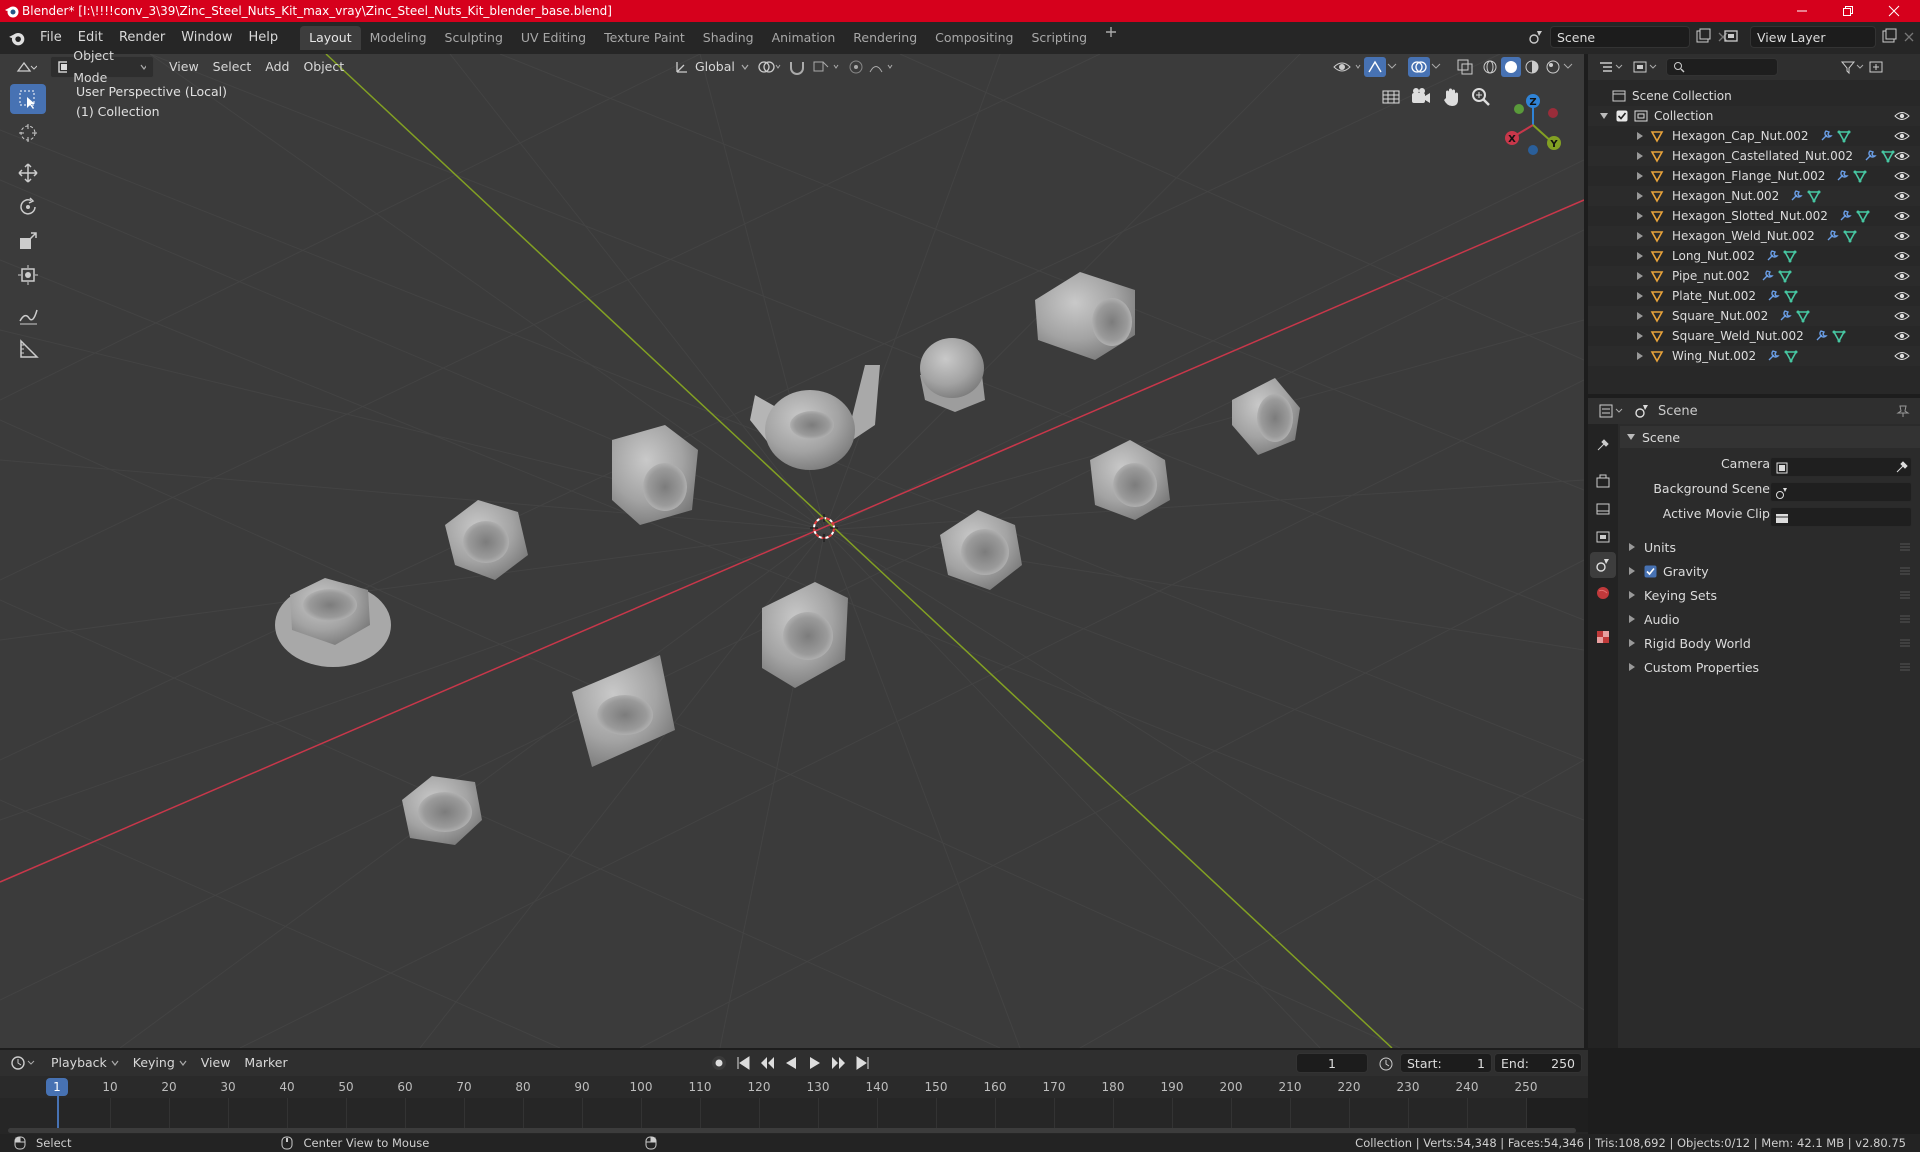  What do you see at coordinates (1754, 236) in the screenshot?
I see `outliner-item: Hexagon_Weld_Nut.002` at bounding box center [1754, 236].